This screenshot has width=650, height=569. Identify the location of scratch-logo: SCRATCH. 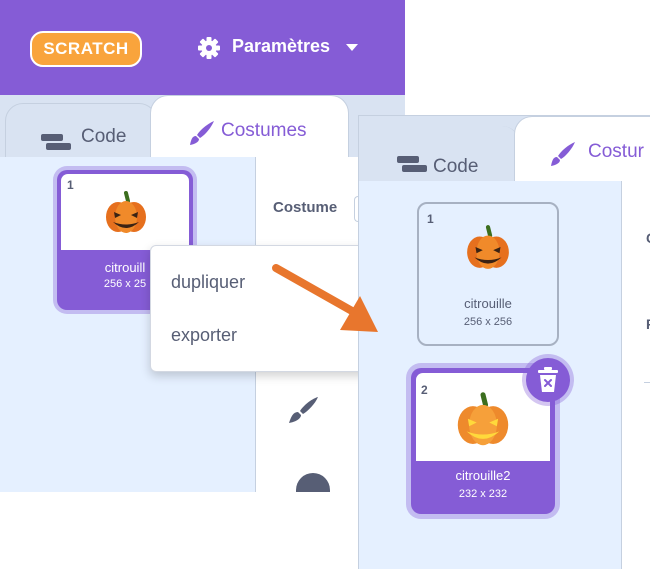
(86, 49).